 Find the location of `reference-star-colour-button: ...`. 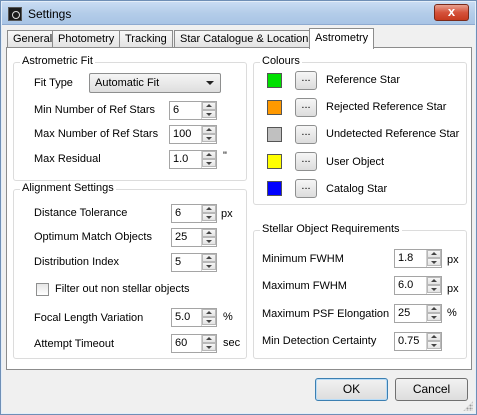

reference-star-colour-button: ... is located at coordinates (306, 80).